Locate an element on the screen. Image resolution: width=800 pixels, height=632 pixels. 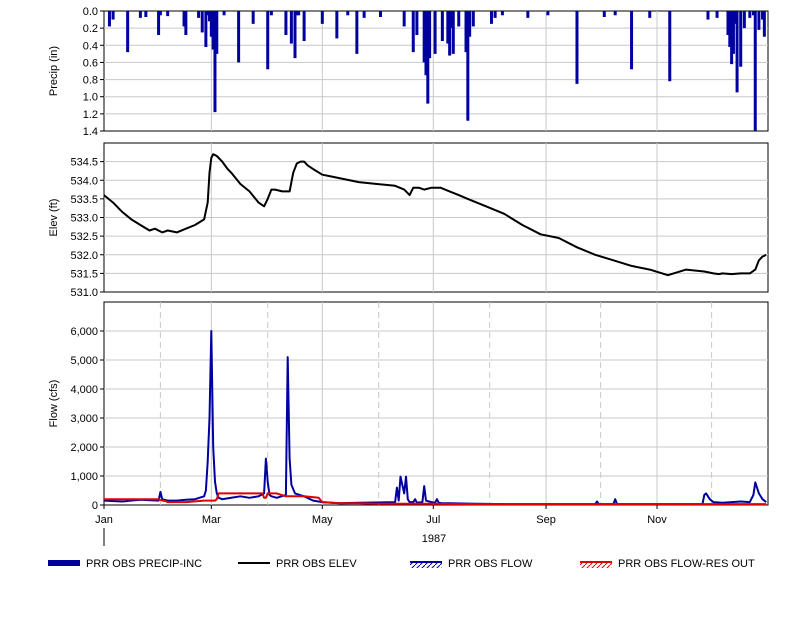
elev-ytick-label: 534.0 is located at coordinates (84, 181).